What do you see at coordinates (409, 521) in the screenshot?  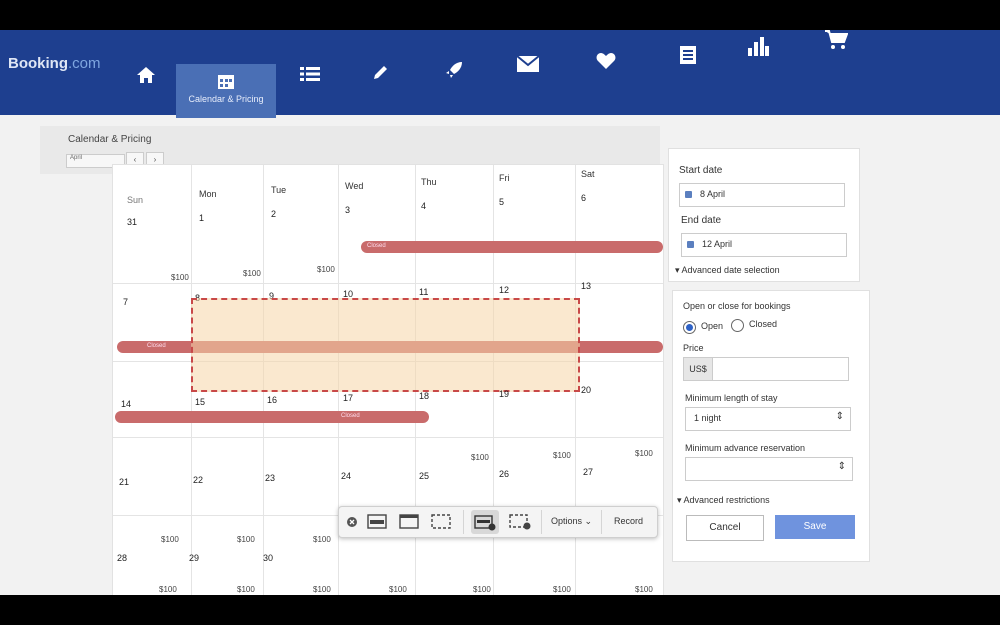 I see `capture-window-icon` at bounding box center [409, 521].